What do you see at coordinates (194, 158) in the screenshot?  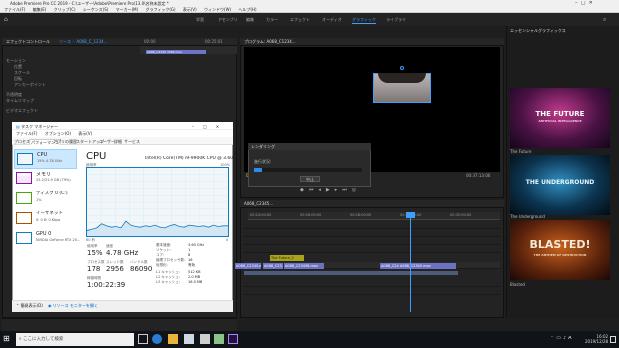 I see `tm-cpu-model: Intel(R) Core(TM) i9-9900K CPU @ 3.60GHz` at bounding box center [194, 158].